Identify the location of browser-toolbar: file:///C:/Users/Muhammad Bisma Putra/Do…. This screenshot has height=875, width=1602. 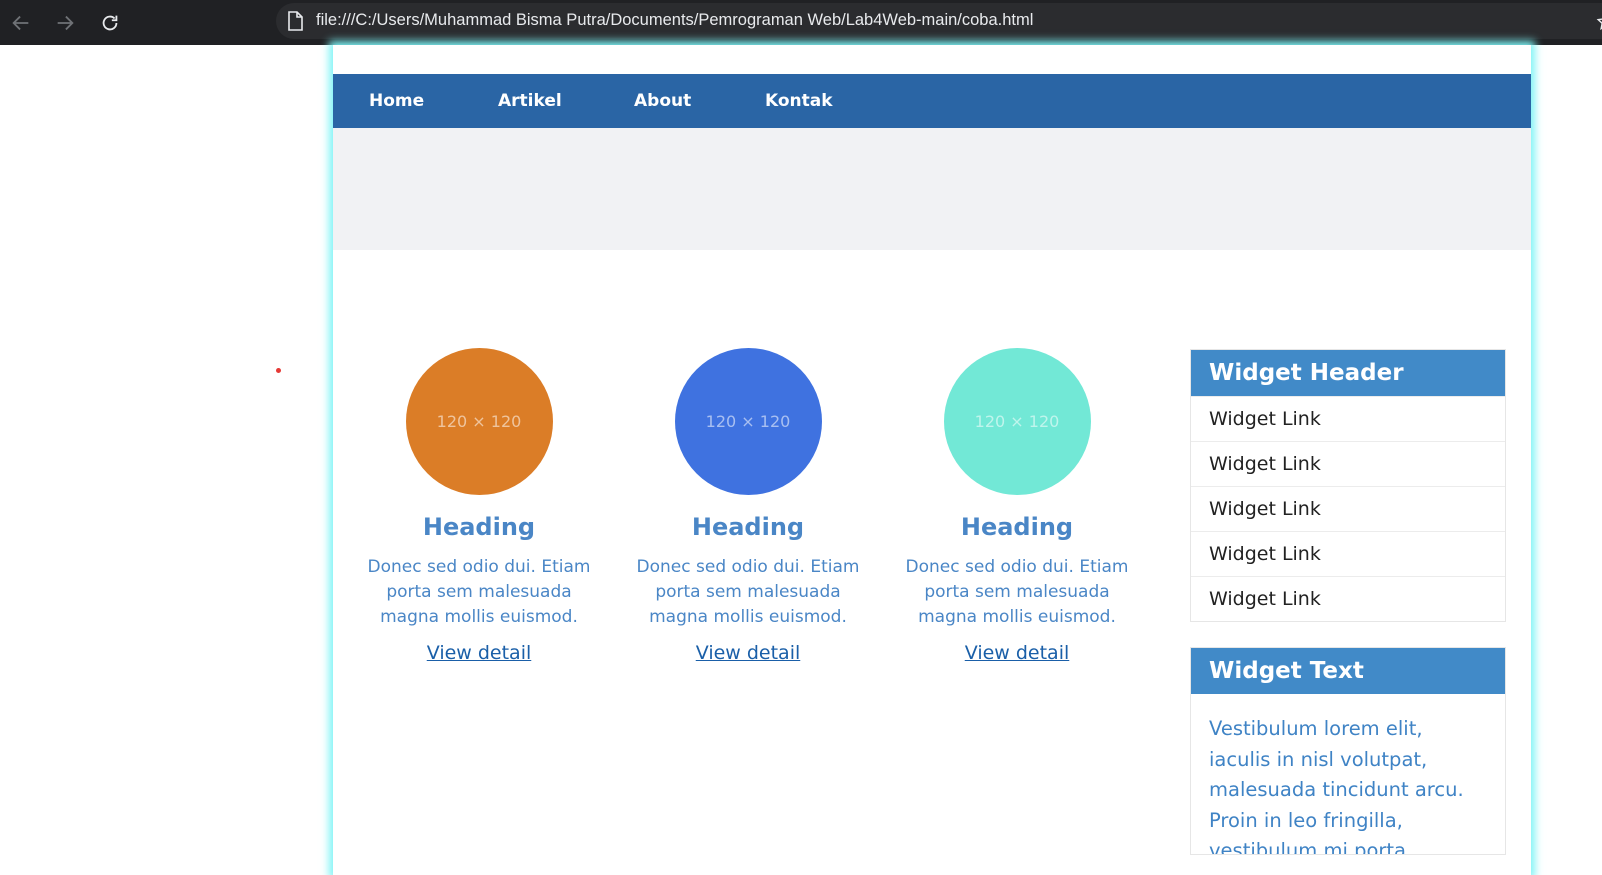
(801, 22).